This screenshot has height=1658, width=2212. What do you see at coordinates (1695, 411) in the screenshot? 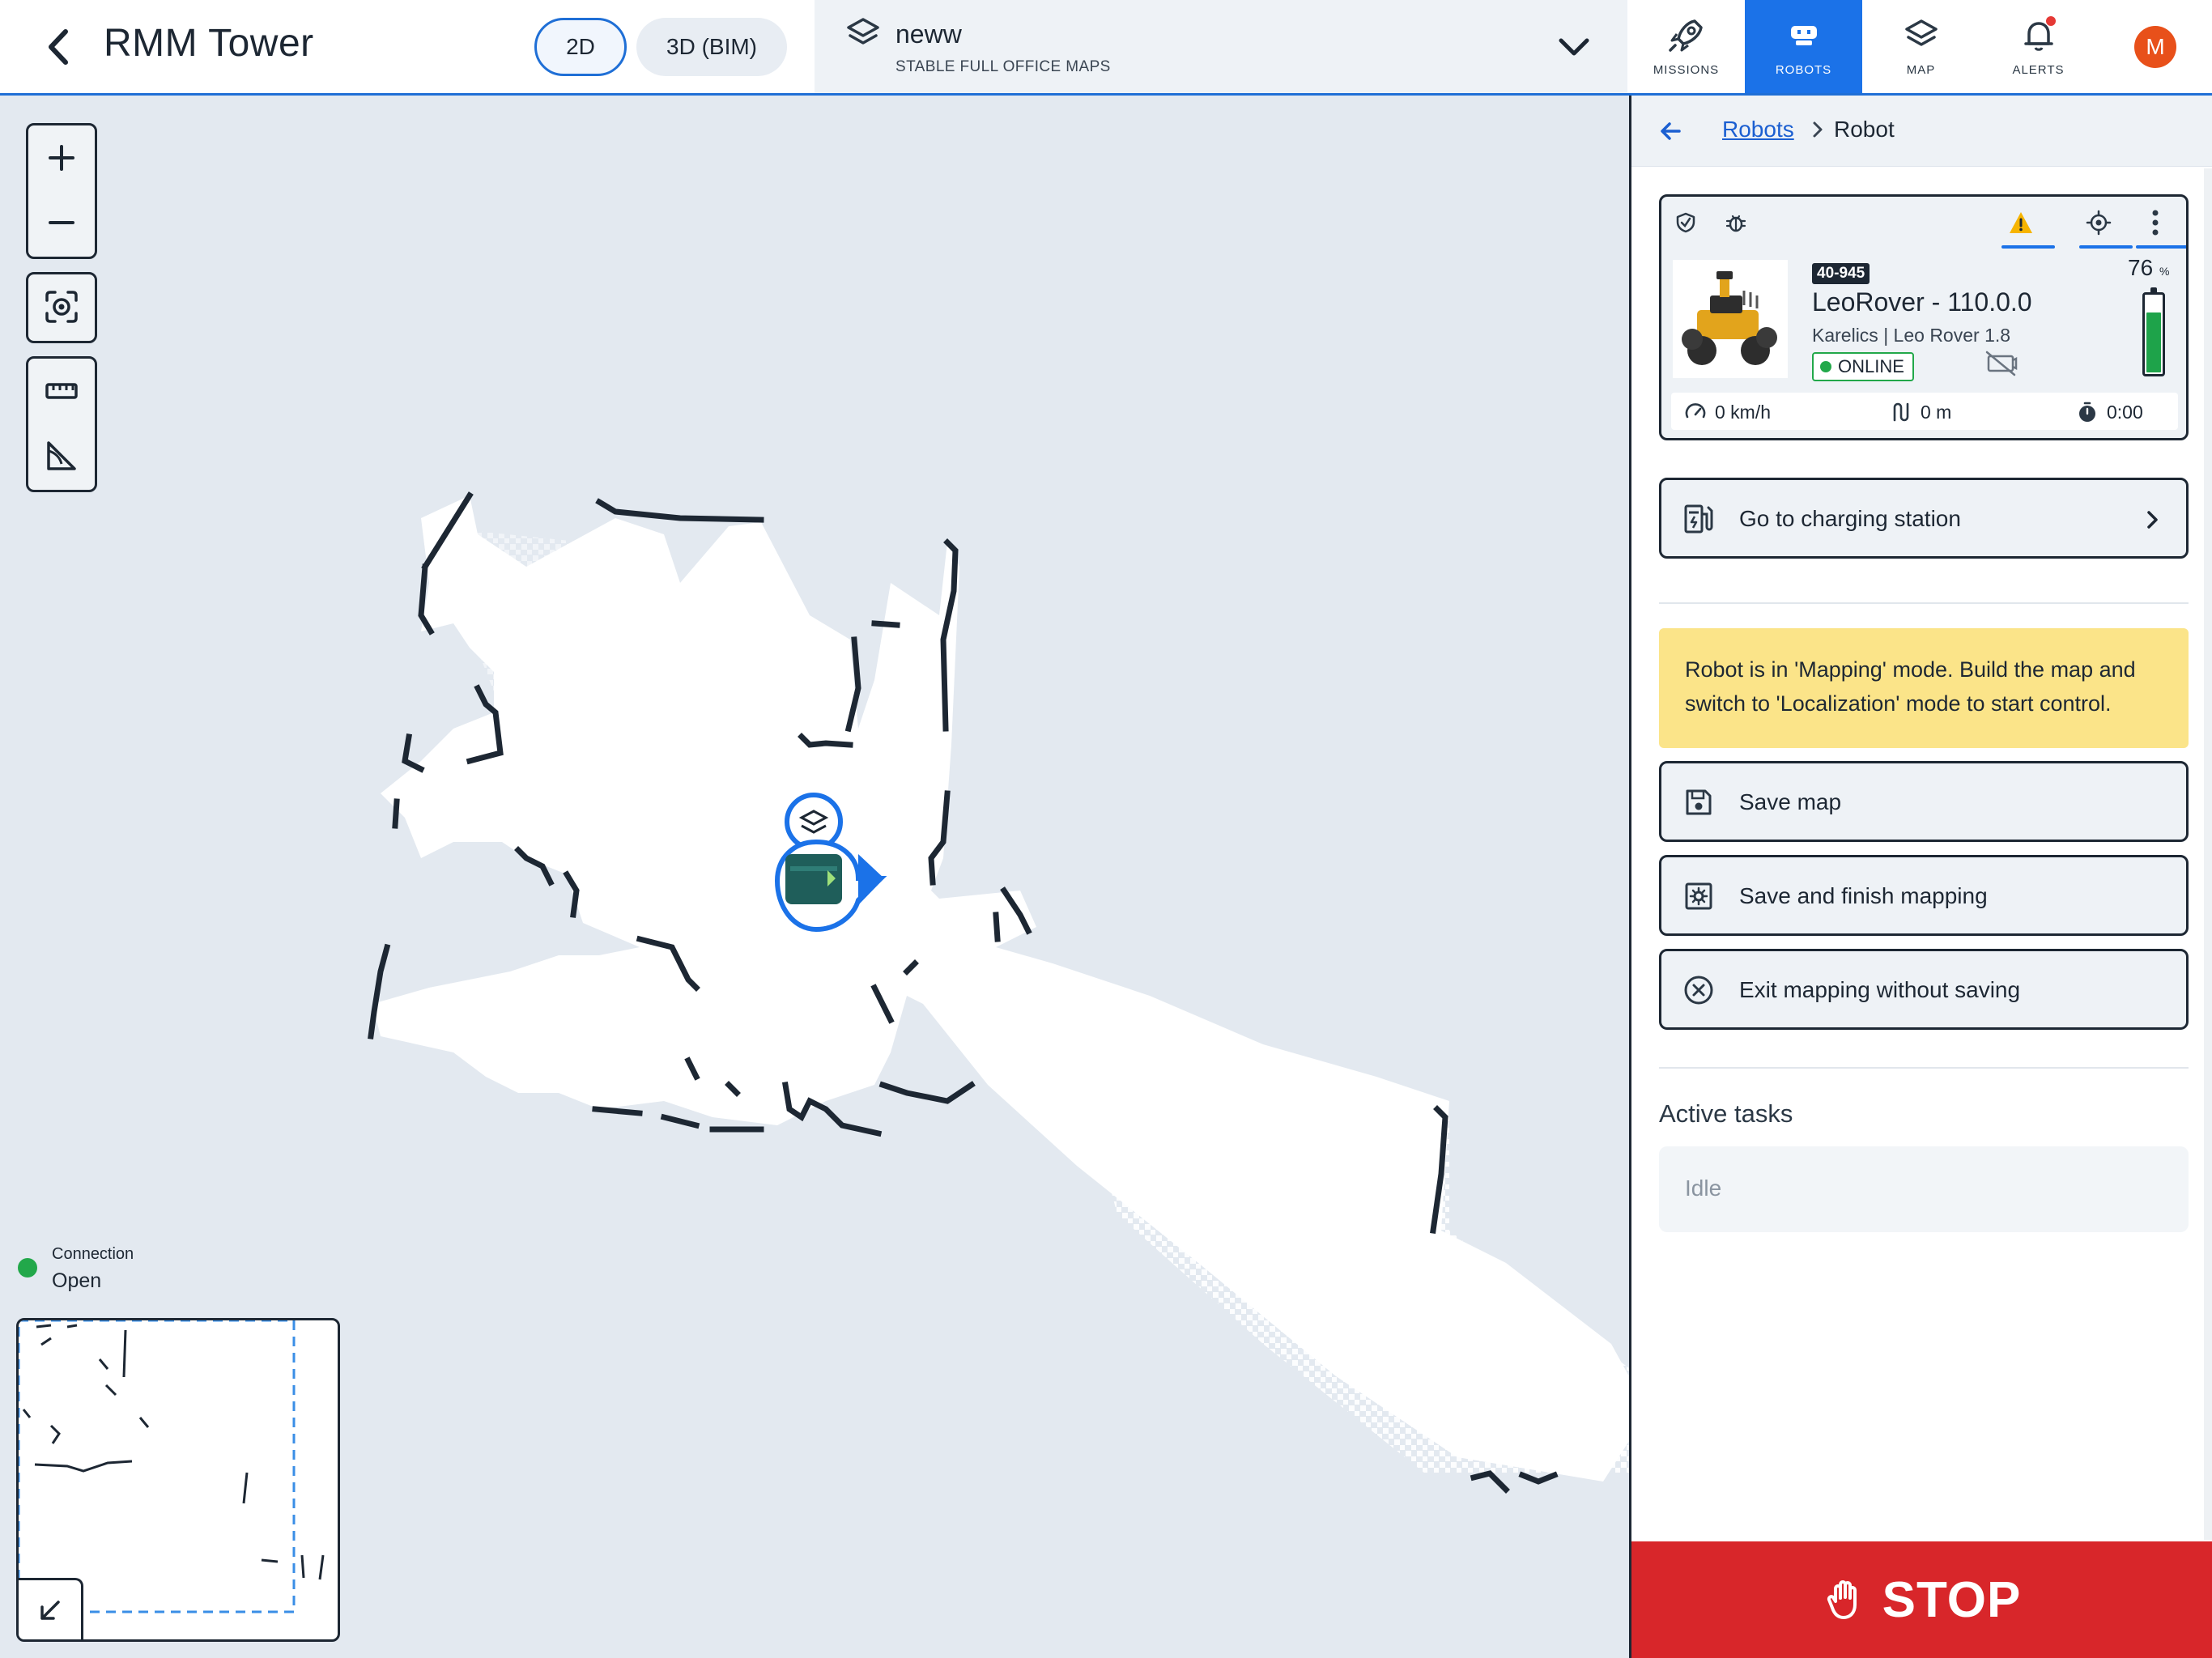
I see `speedometer-icon` at bounding box center [1695, 411].